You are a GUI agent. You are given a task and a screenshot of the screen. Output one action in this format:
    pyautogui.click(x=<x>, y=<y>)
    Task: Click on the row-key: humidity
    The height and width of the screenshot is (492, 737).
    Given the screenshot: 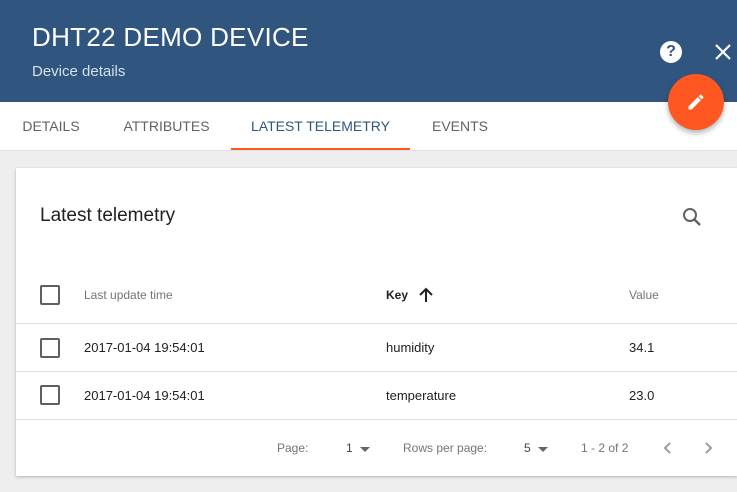 What is the action you would take?
    pyautogui.click(x=410, y=347)
    